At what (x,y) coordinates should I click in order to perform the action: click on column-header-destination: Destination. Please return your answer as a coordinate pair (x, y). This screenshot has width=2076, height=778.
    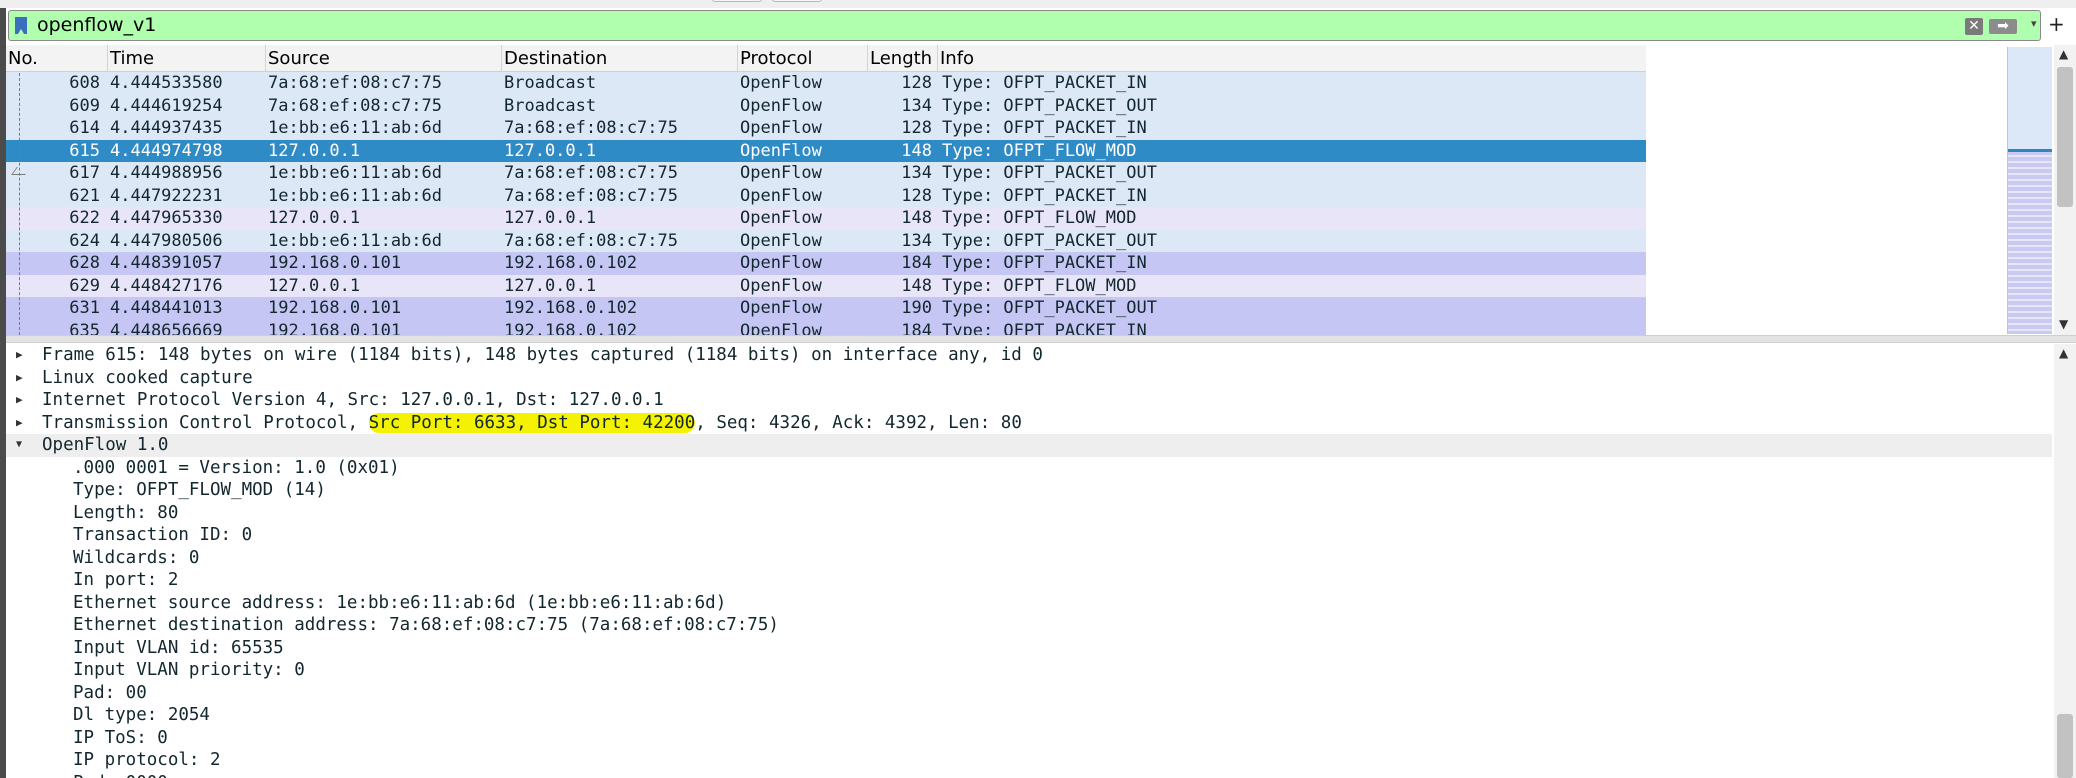
    Looking at the image, I should click on (620, 58).